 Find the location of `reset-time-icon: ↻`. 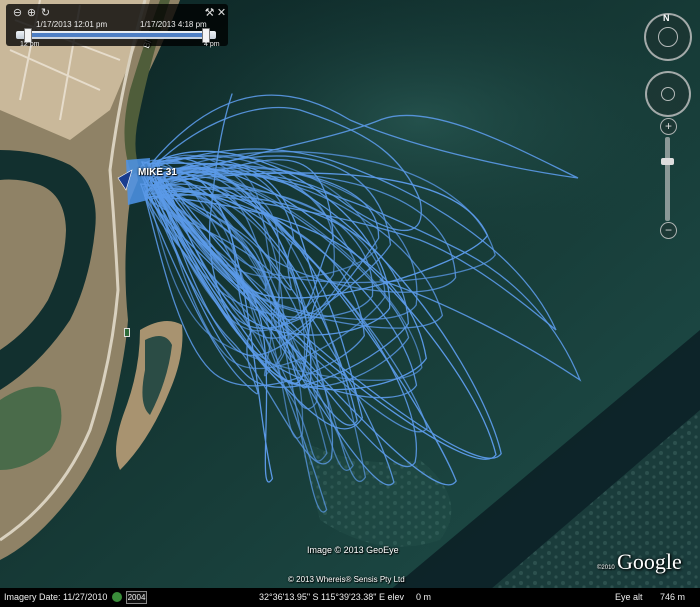

reset-time-icon: ↻ is located at coordinates (45, 13).